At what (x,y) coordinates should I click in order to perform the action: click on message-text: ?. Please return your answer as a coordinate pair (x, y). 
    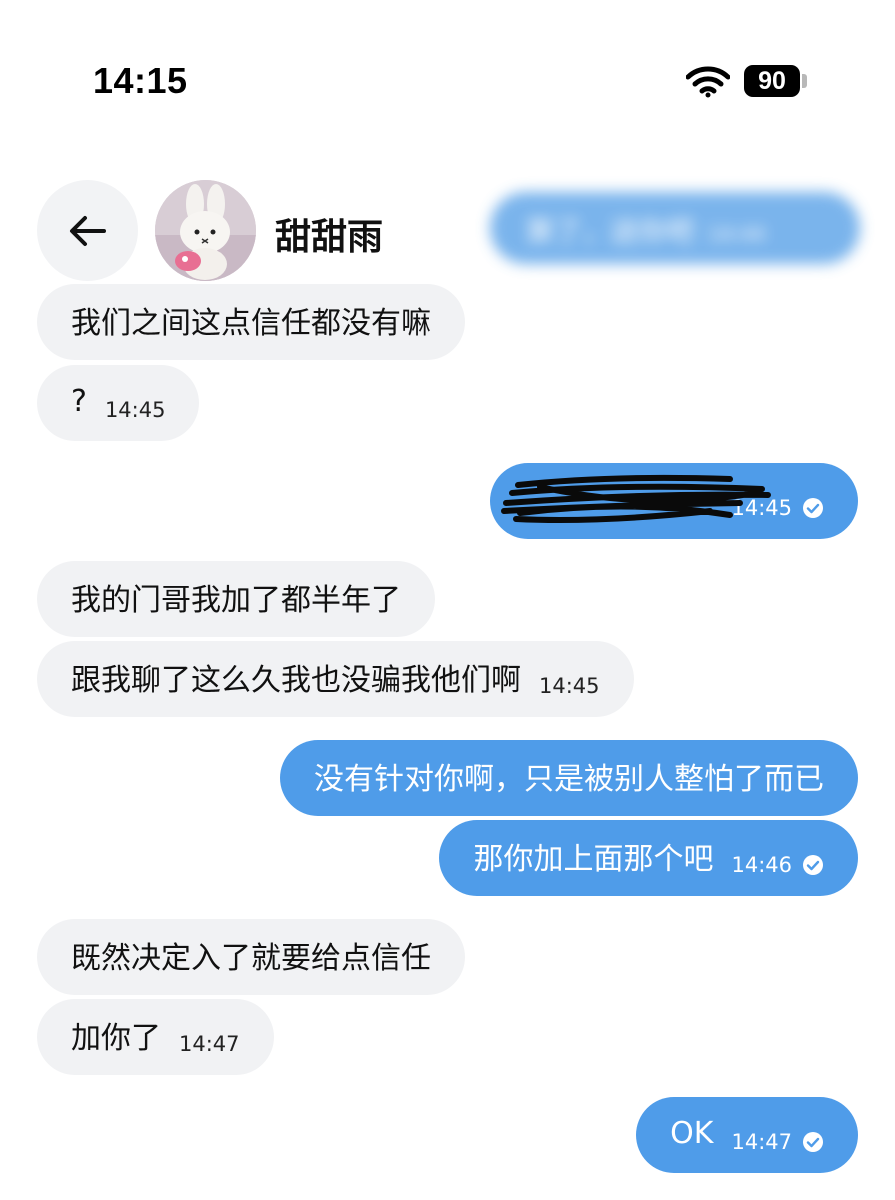
    Looking at the image, I should click on (79, 401).